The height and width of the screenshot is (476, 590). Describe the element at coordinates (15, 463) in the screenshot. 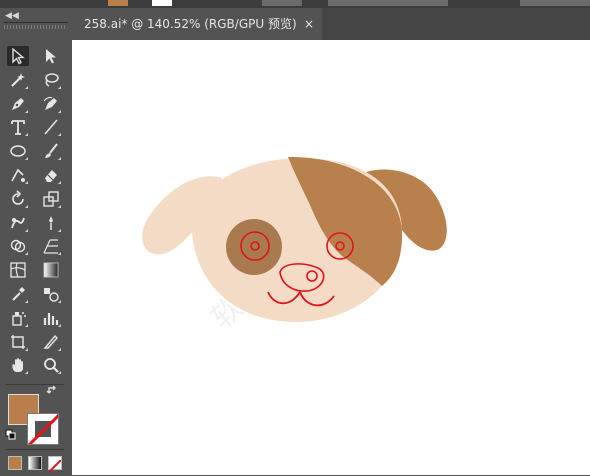

I see `color-mode-button` at that location.